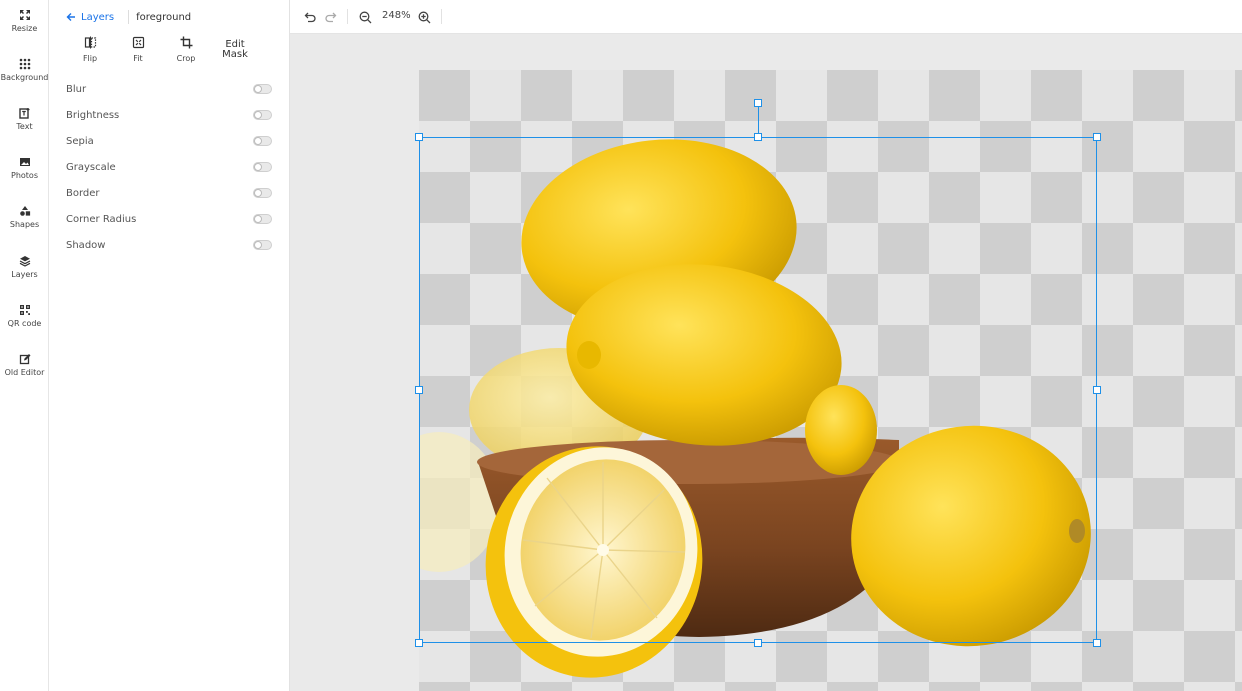 The height and width of the screenshot is (691, 1242). What do you see at coordinates (24, 15) in the screenshot?
I see `resize-icon` at bounding box center [24, 15].